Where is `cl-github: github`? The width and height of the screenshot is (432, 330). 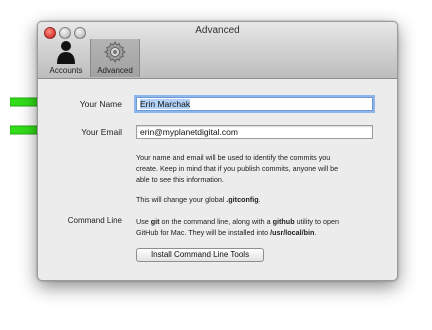 cl-github: github is located at coordinates (283, 221).